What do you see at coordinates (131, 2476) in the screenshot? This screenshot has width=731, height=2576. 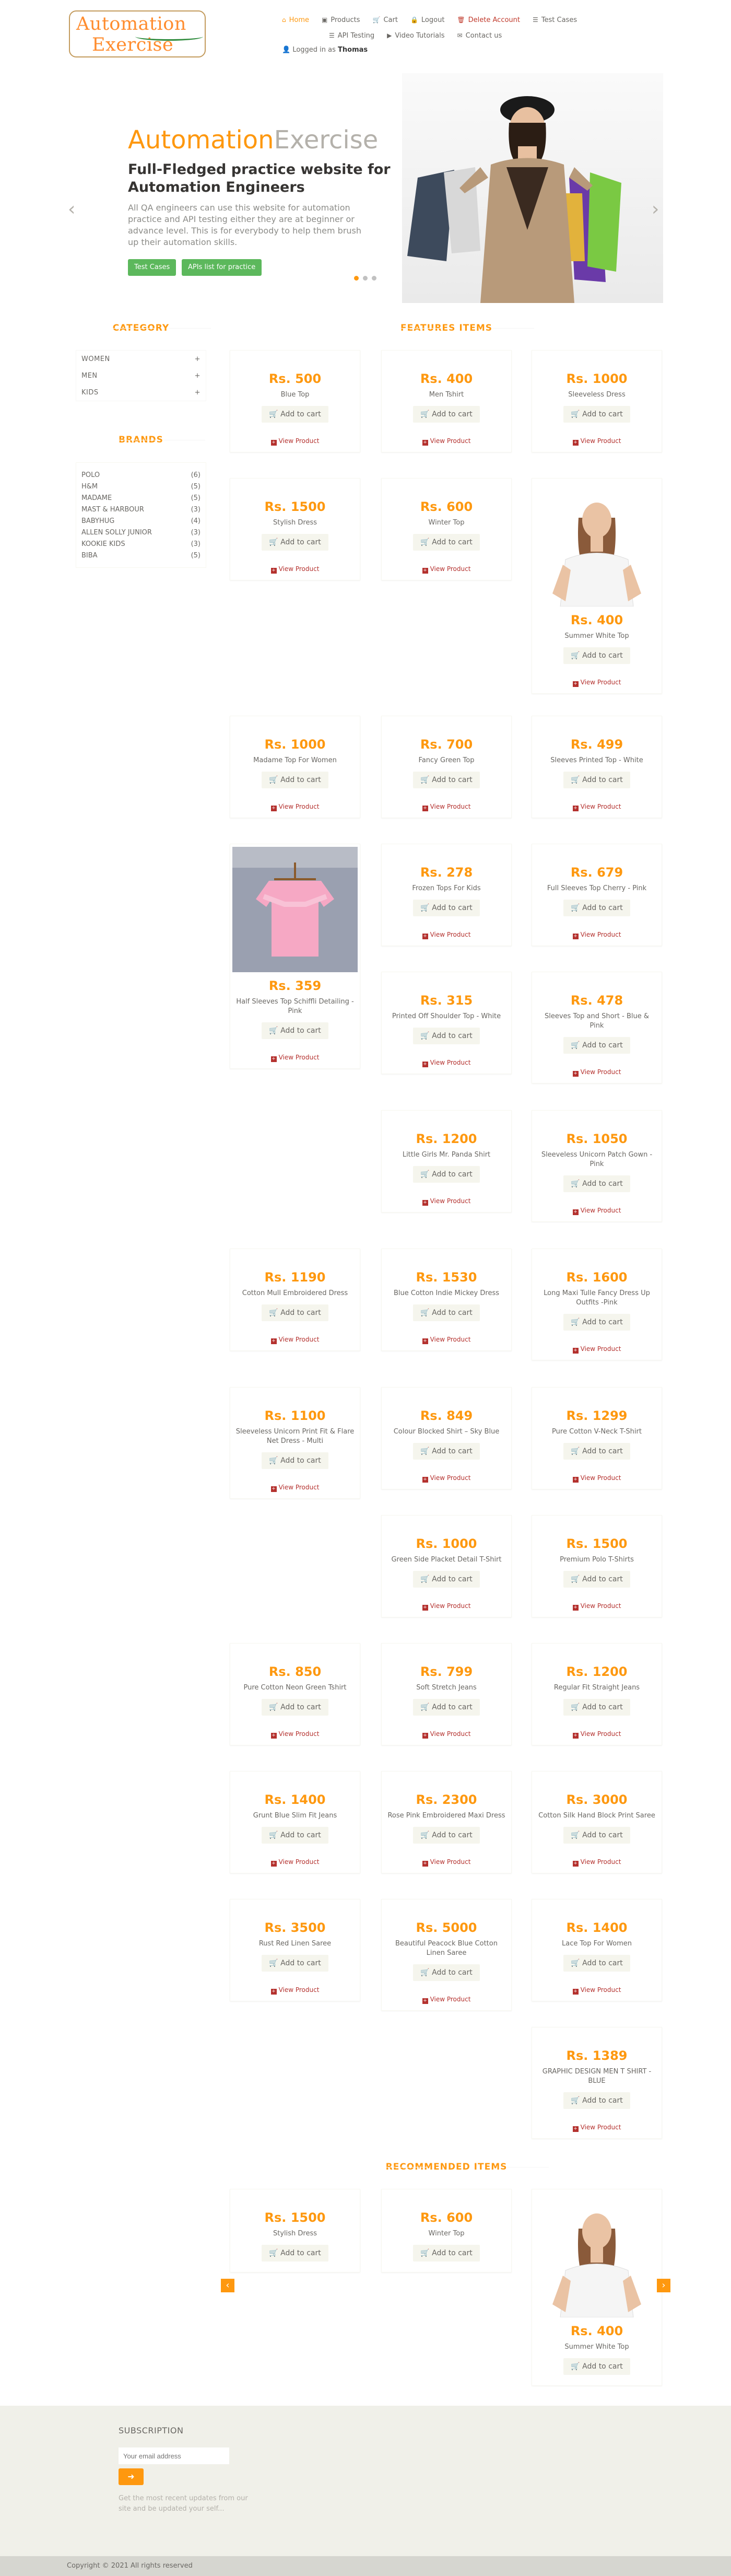 I see `subscribe-button: ➜` at bounding box center [131, 2476].